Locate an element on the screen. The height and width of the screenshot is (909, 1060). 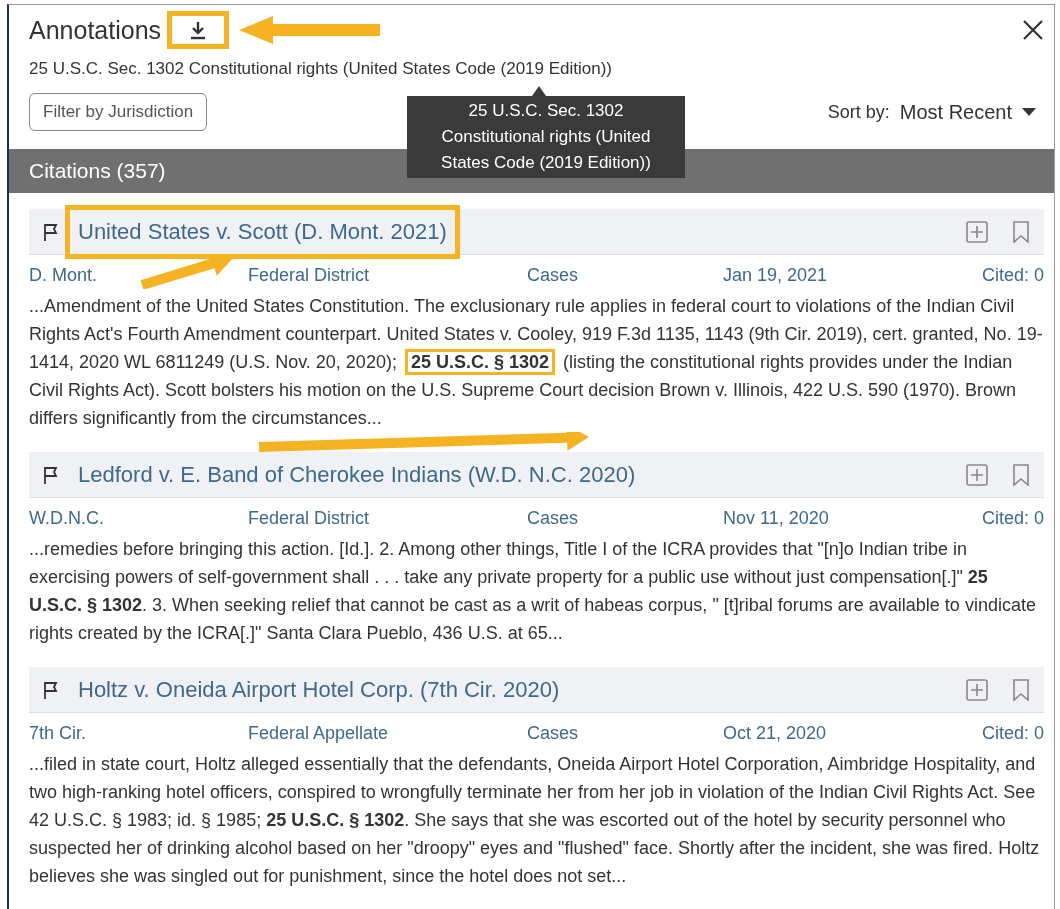
sort-label: Sort by: is located at coordinates (858, 112).